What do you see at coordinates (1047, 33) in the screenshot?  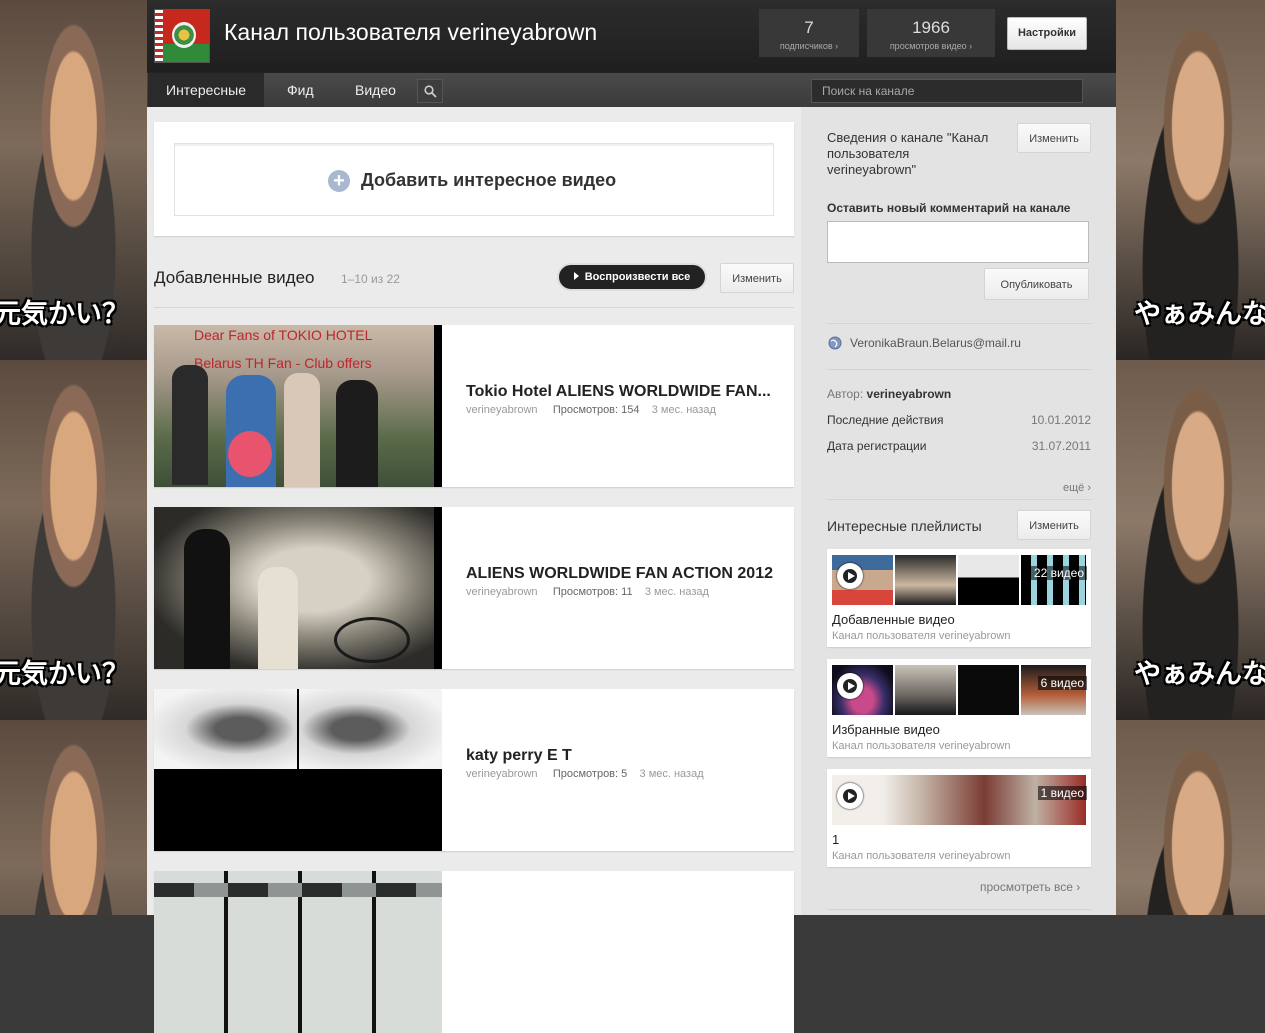 I see `settings-button: Настройки` at bounding box center [1047, 33].